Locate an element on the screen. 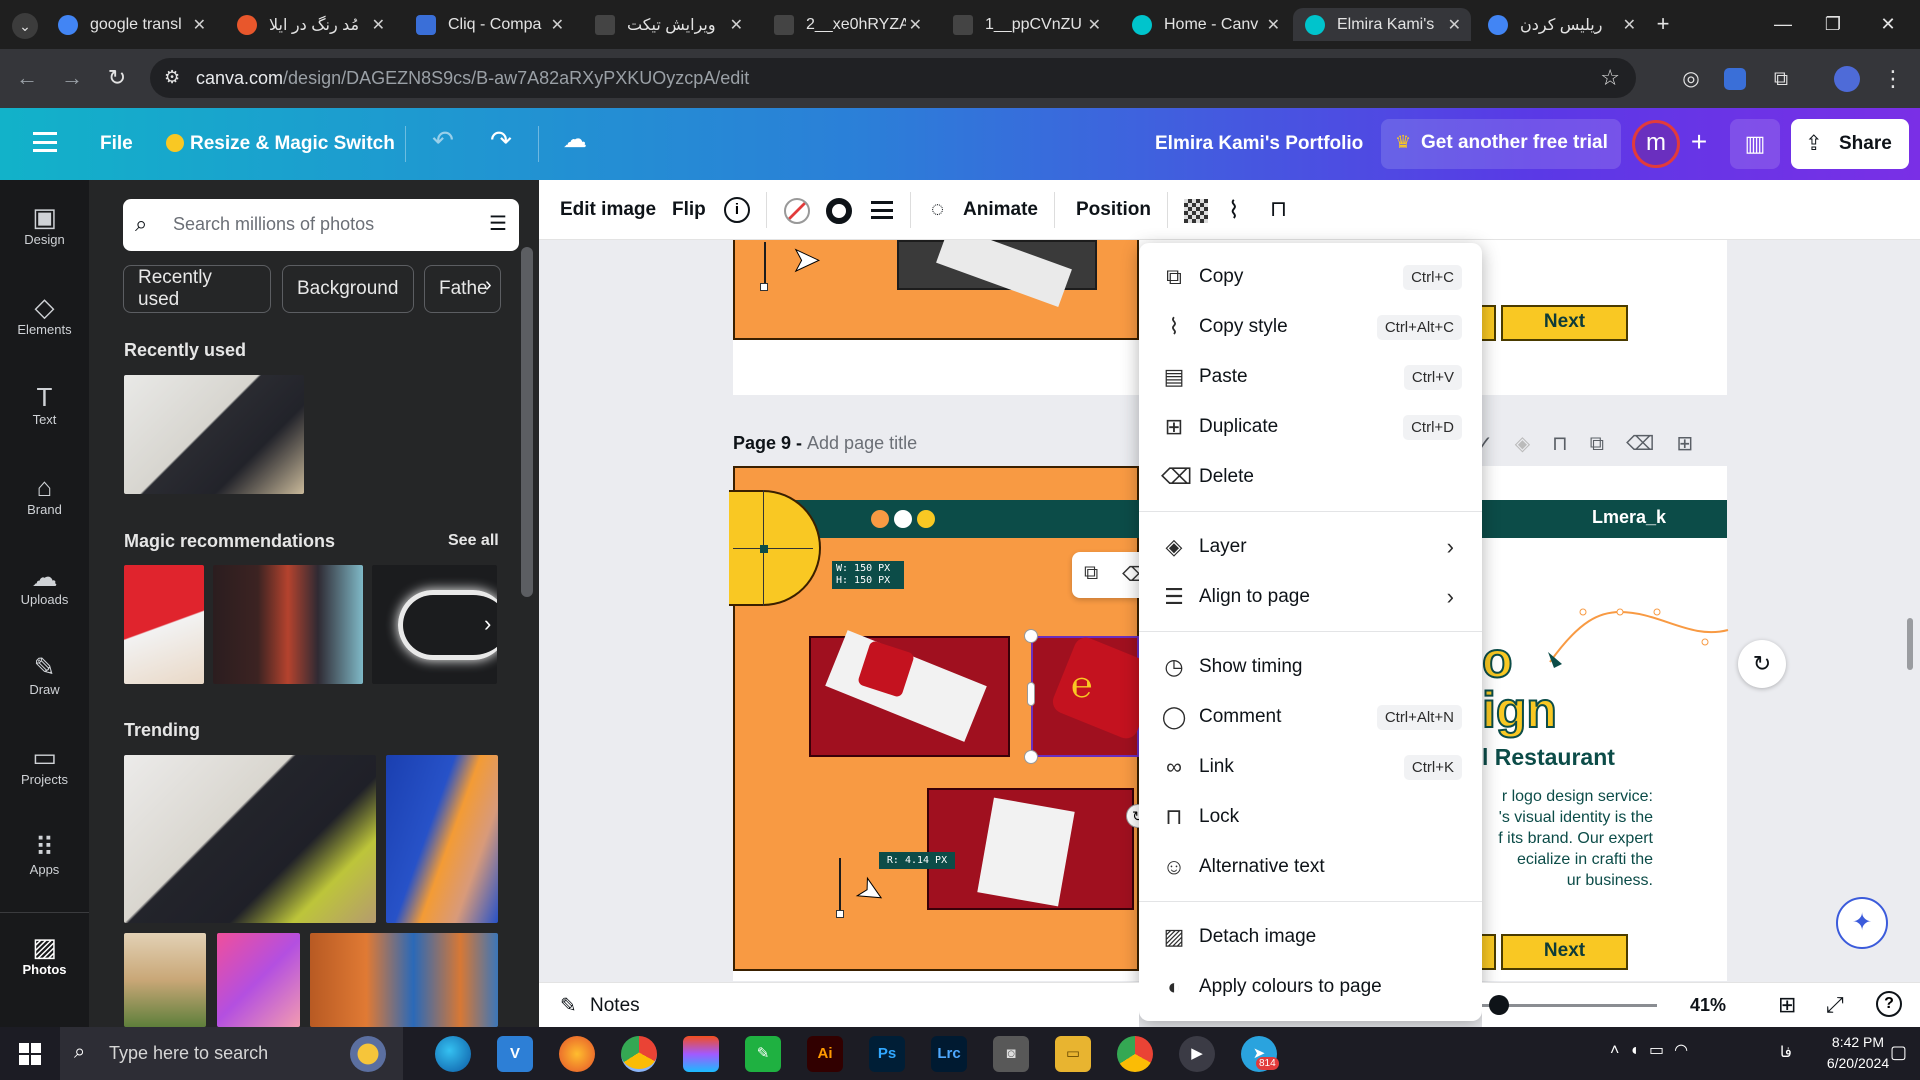 The image size is (1920, 1080). lock-icon: ⊓ is located at coordinates (1278, 209).